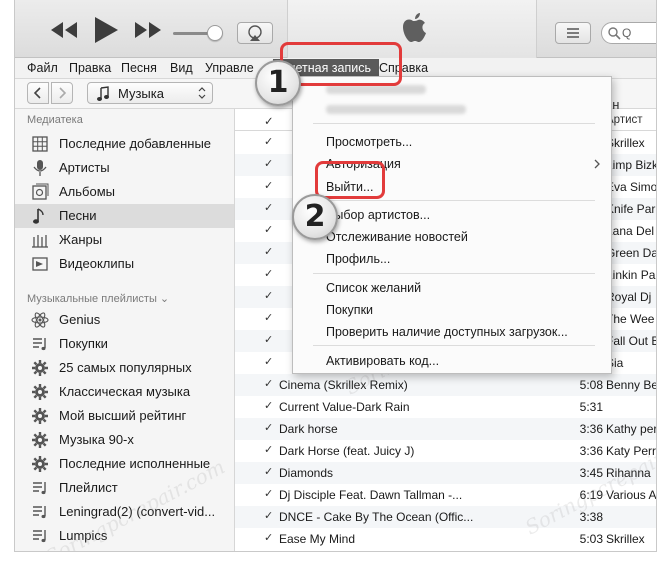 The width and height of the screenshot is (669, 566). I want to click on table-row: ✓ Diamonds 3:45 Rihanna, so click(445, 473).